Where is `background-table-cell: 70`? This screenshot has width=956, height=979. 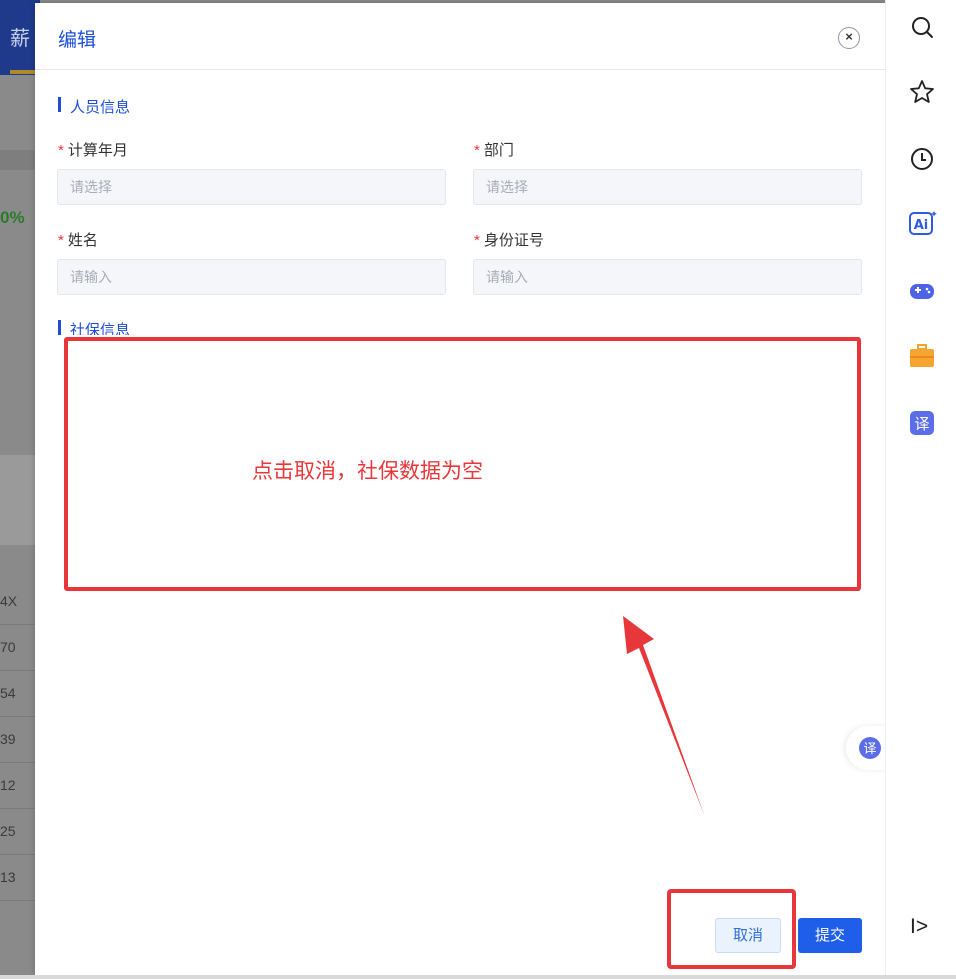 background-table-cell: 70 is located at coordinates (20, 647).